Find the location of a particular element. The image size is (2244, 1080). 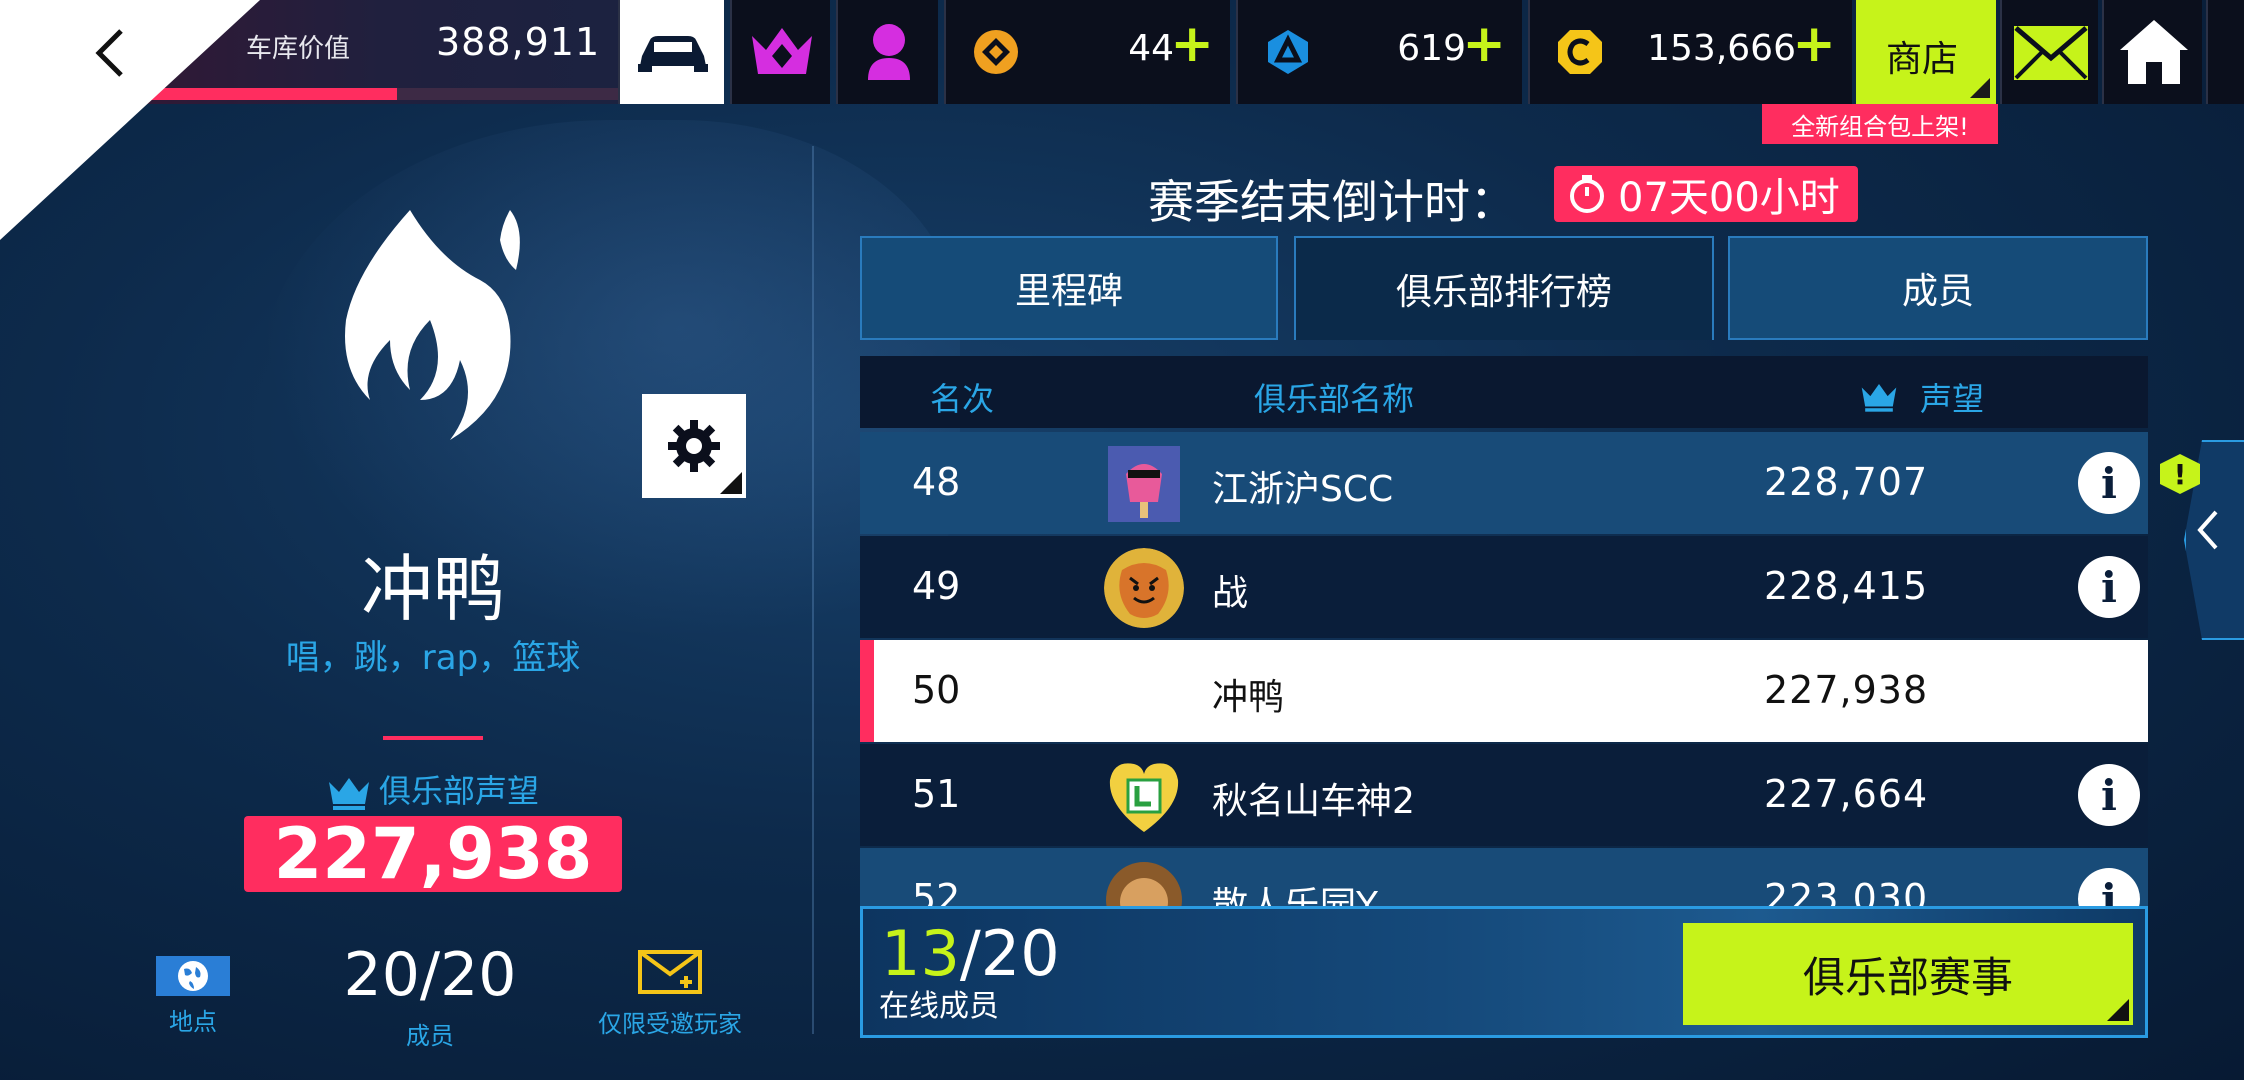

club-name: 冲鸭 is located at coordinates (432, 589).